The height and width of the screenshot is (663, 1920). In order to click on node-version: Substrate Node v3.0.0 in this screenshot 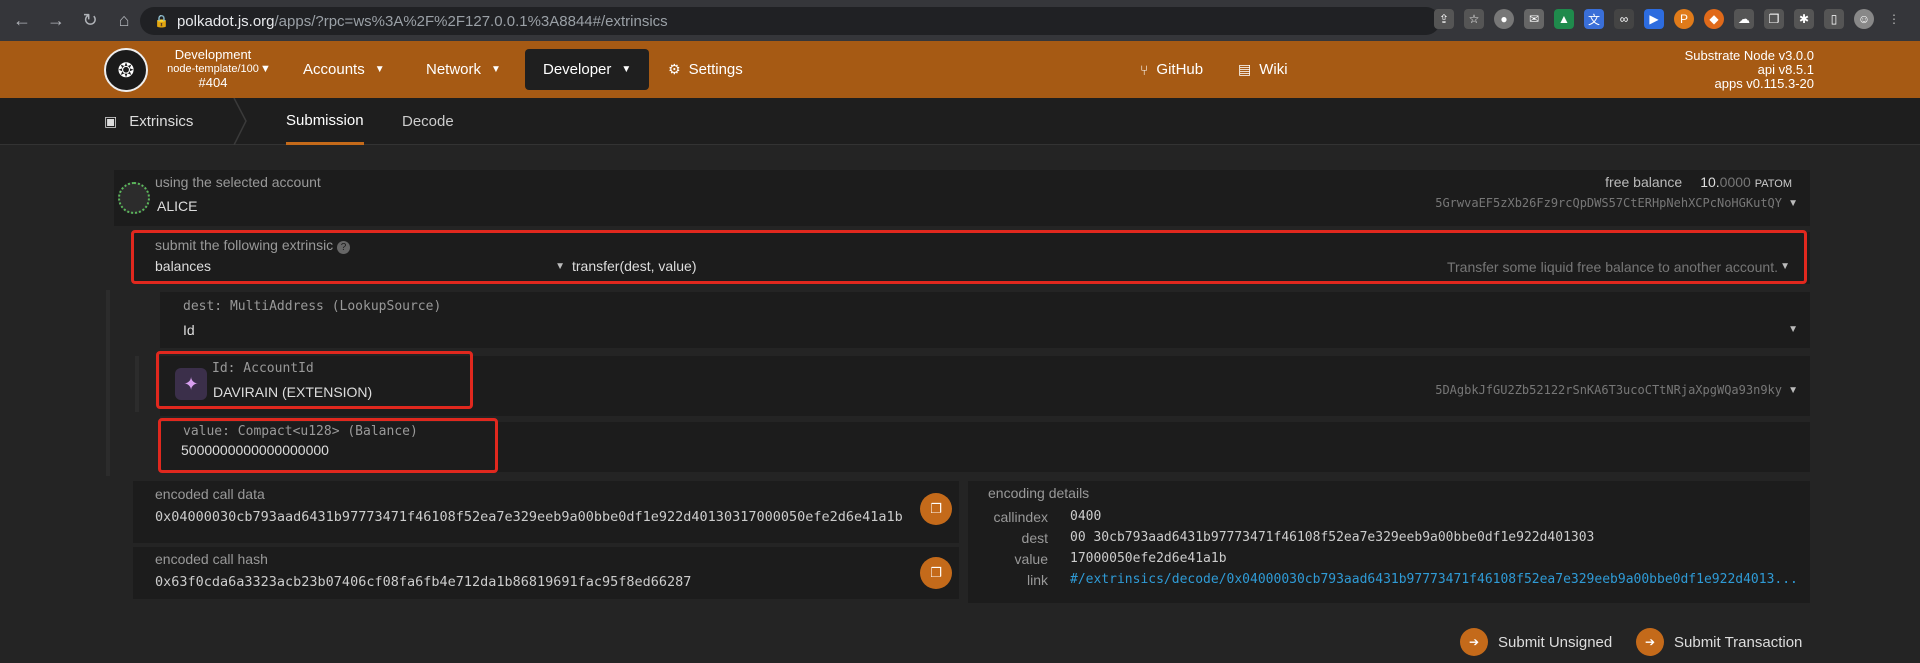, I will do `click(1749, 55)`.